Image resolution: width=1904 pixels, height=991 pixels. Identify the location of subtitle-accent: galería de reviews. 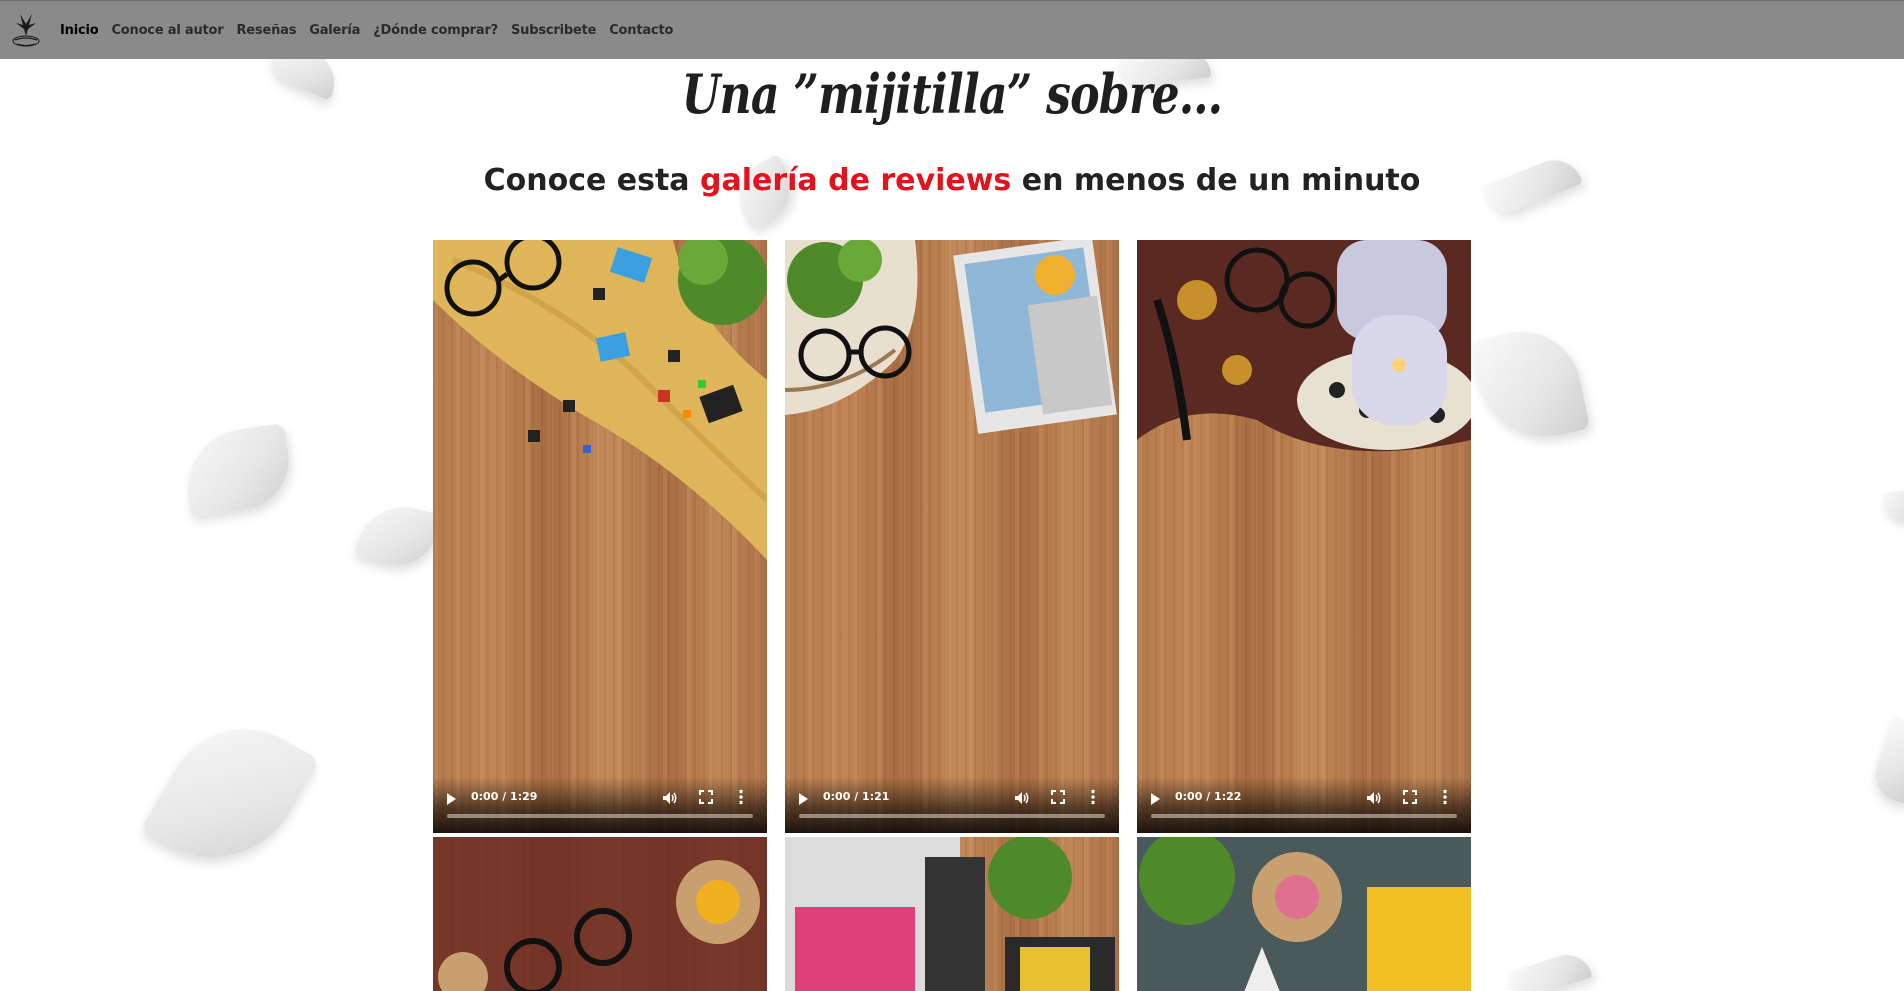
(856, 180).